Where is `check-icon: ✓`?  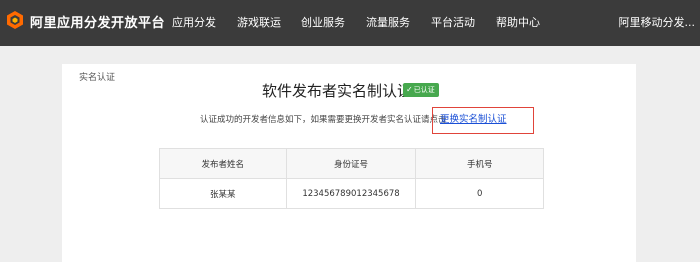 check-icon: ✓ is located at coordinates (409, 89).